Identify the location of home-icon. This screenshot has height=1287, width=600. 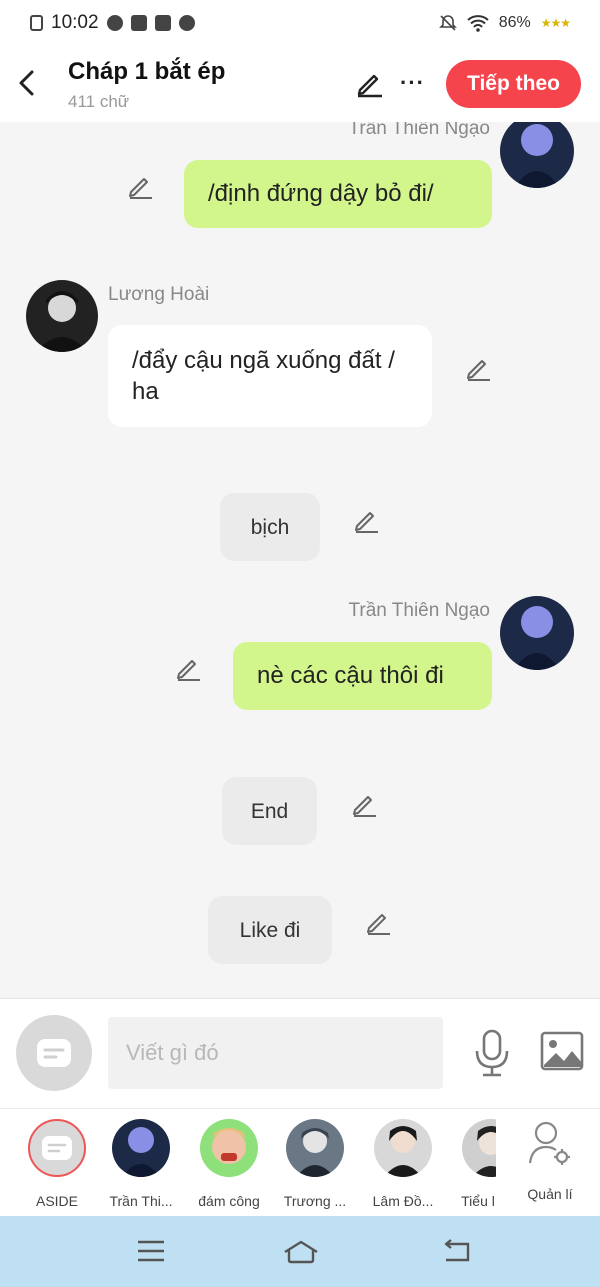
(301, 1251).